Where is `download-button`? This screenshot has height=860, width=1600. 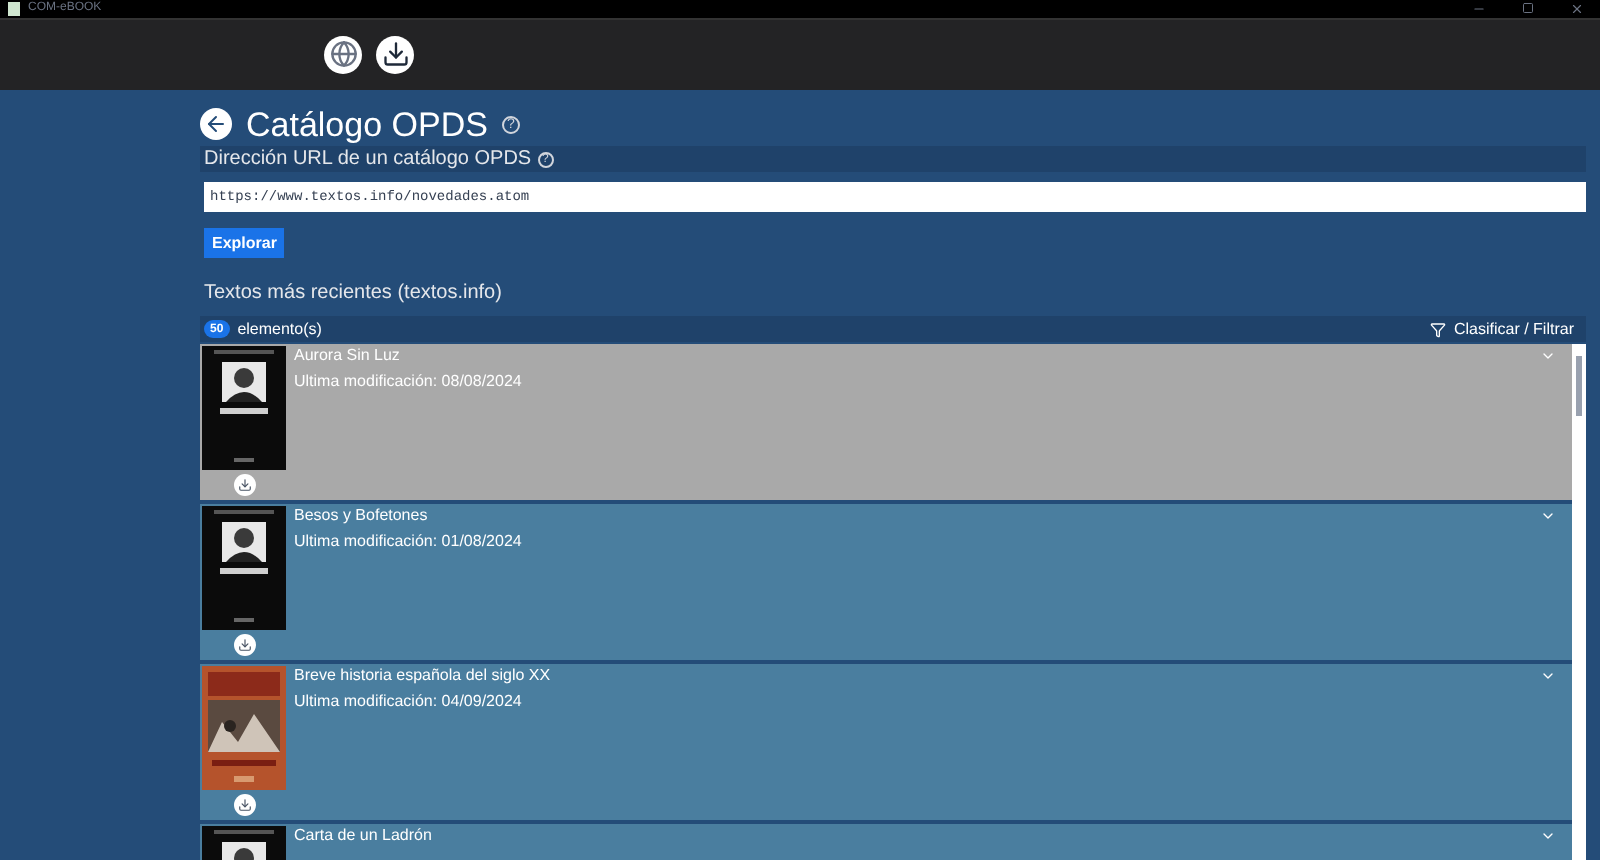 download-button is located at coordinates (395, 54).